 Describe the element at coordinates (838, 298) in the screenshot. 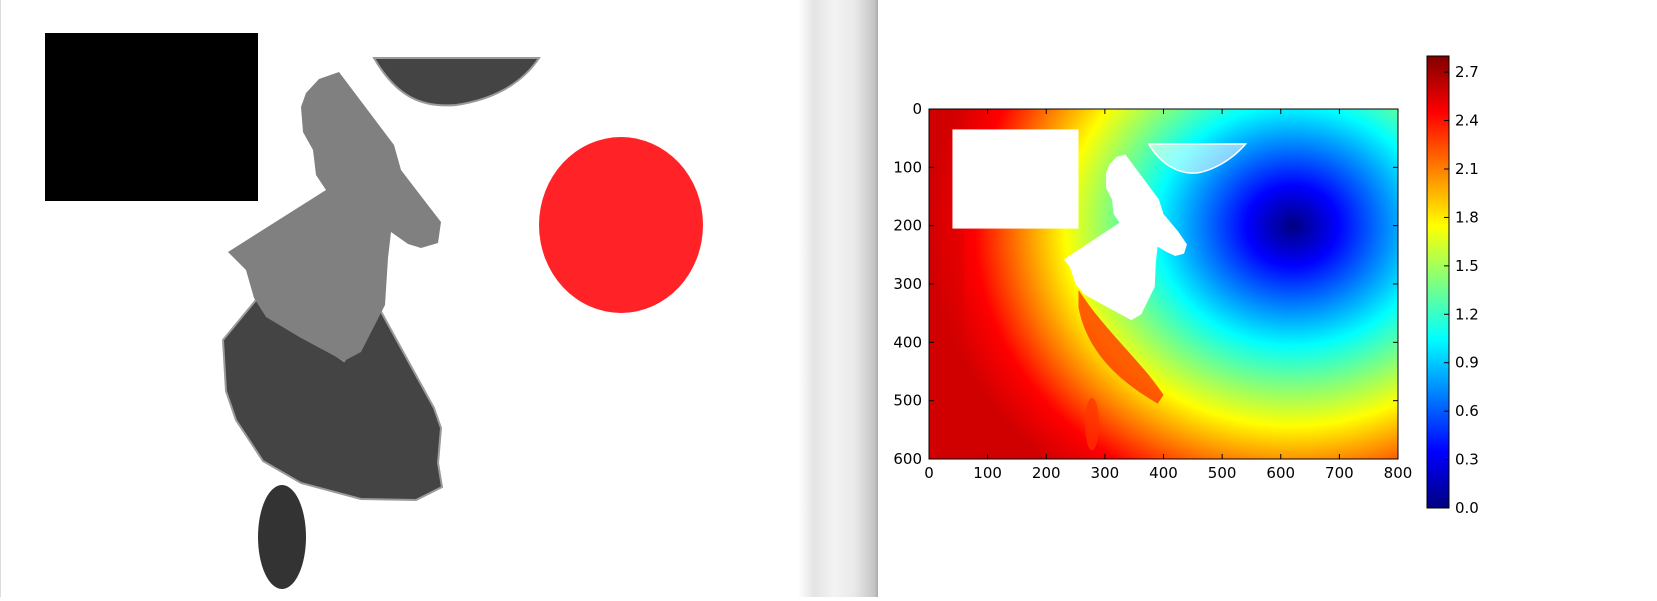

I see `pane-divider` at that location.